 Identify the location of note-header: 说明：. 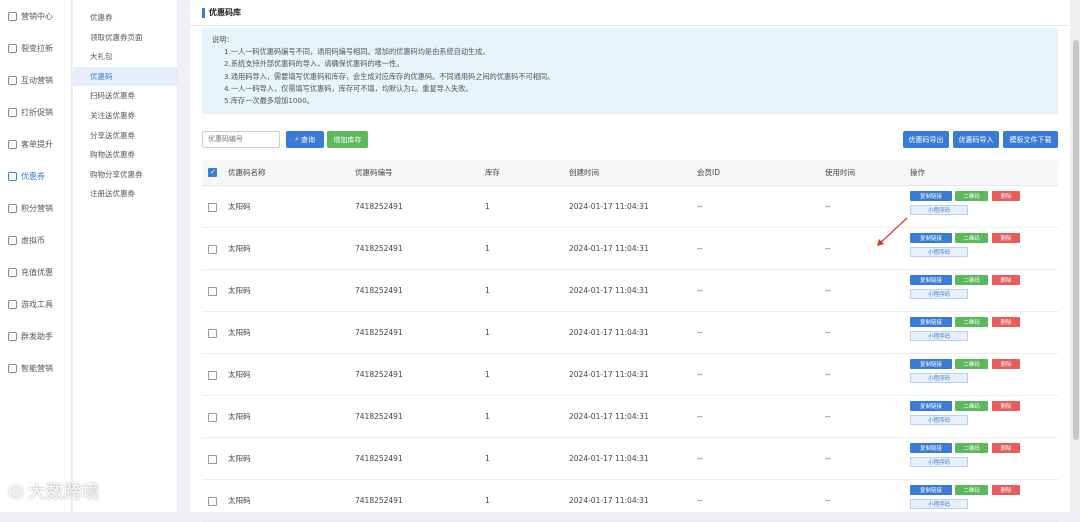
(223, 39).